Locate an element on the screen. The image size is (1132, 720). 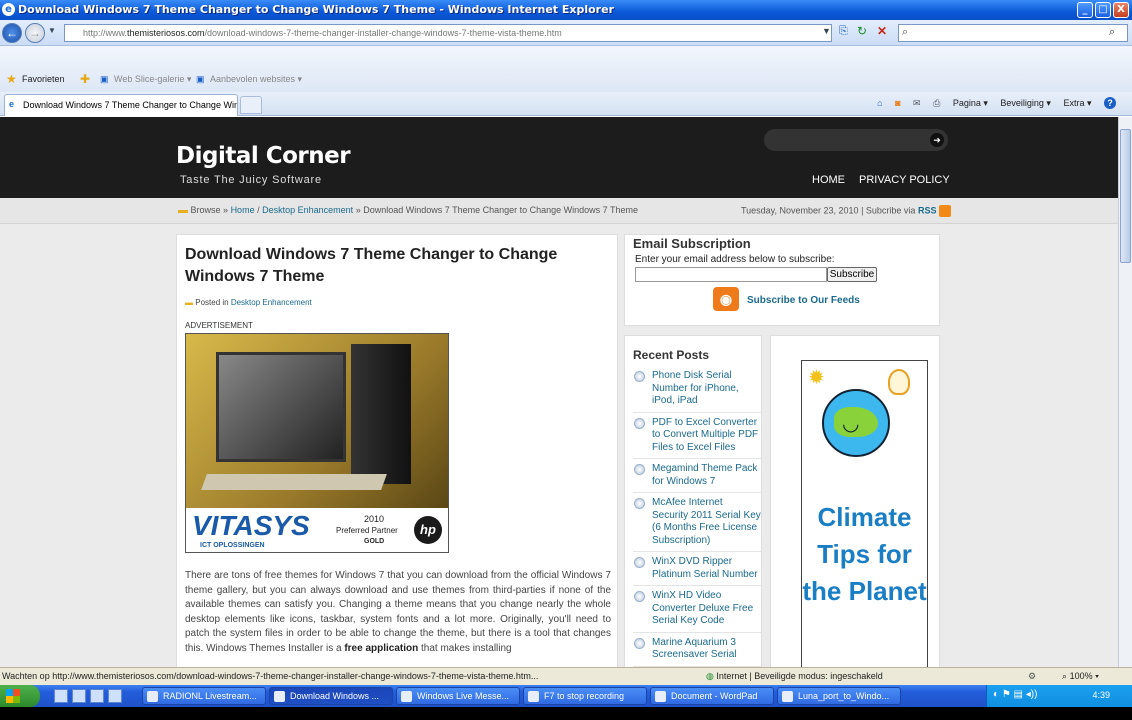
recent-post-link: Marine Aquarium 3 Screensaver Serial is located at coordinates (694, 649).